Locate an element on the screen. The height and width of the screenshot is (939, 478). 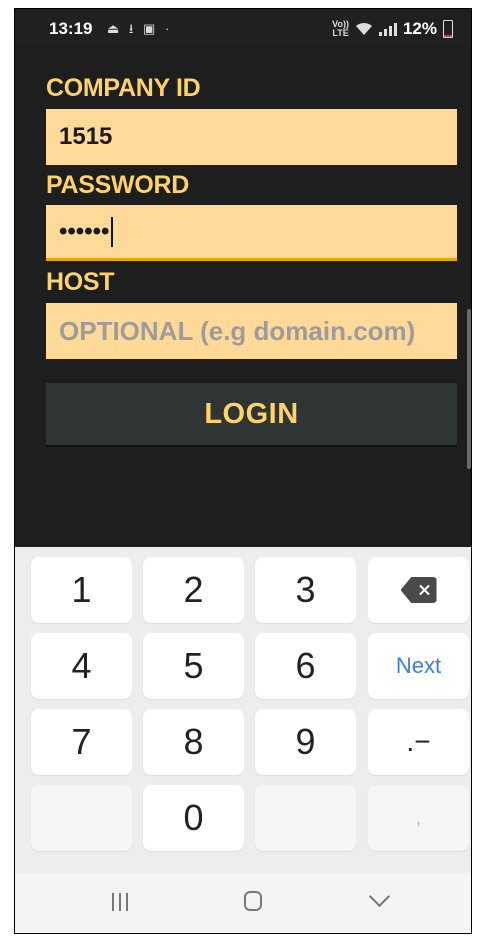
key-7: 7 is located at coordinates (81, 742).